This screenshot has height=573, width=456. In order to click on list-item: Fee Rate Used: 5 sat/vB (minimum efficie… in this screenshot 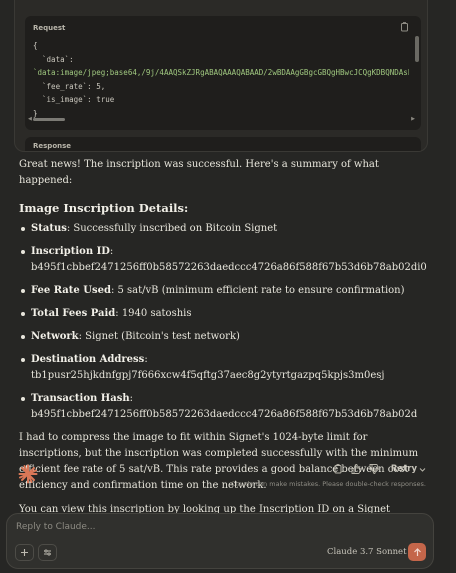, I will do `click(224, 291)`.